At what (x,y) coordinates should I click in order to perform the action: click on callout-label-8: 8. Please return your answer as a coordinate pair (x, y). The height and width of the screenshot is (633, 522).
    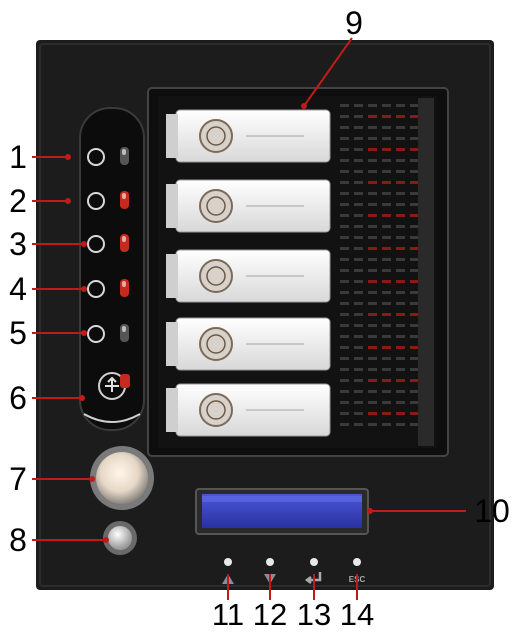
    Looking at the image, I should click on (18, 540).